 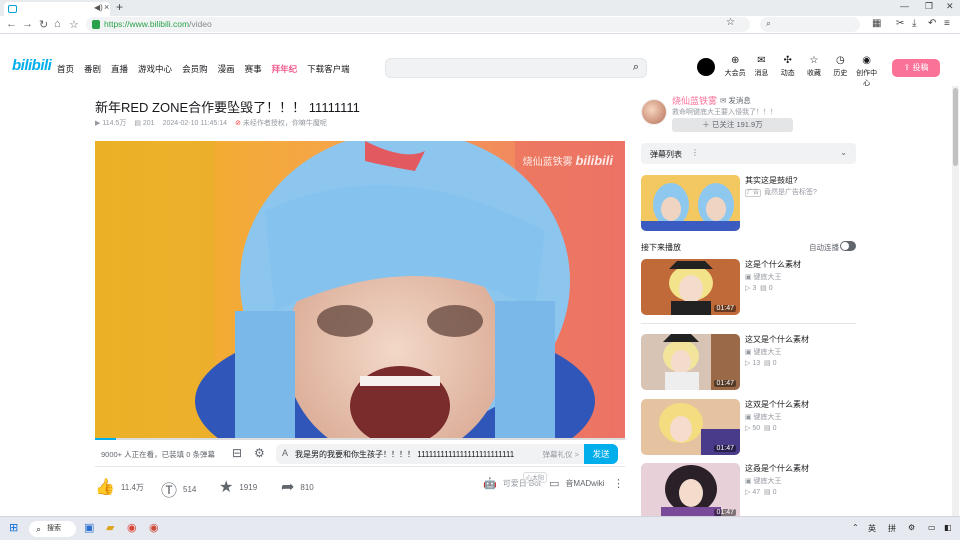 I want to click on home-icon: ⌂, so click(x=57, y=24).